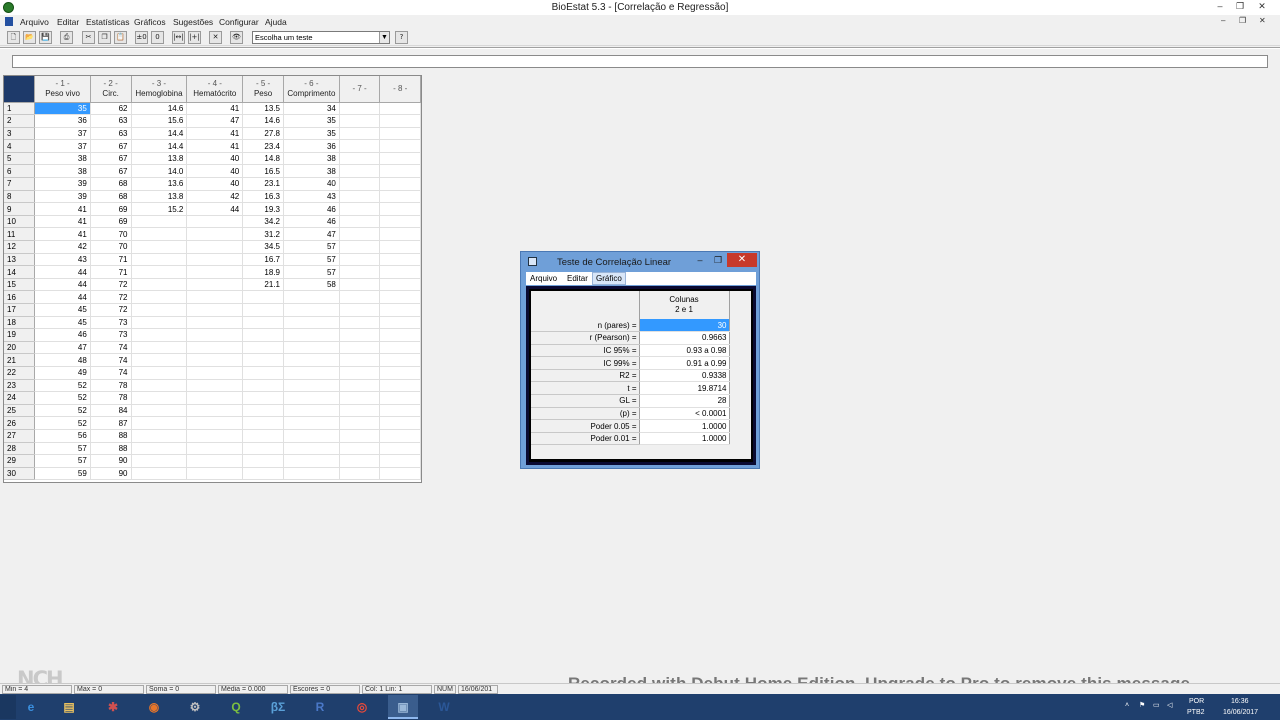  Describe the element at coordinates (111, 184) in the screenshot. I see `table-cell: 68` at that location.